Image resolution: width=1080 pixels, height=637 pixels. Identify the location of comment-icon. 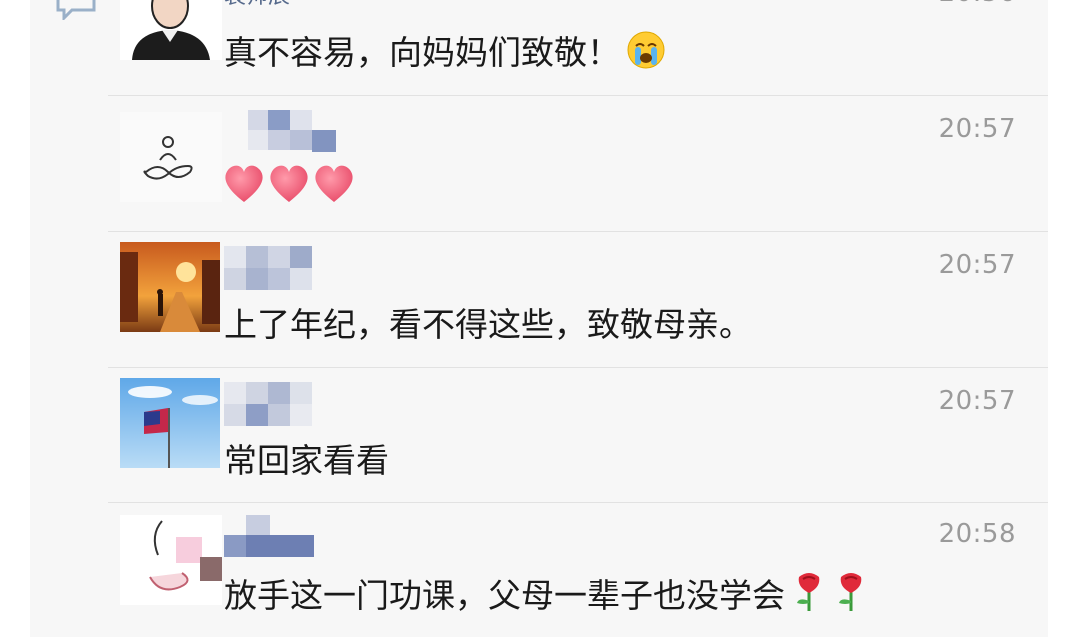
(76, 10).